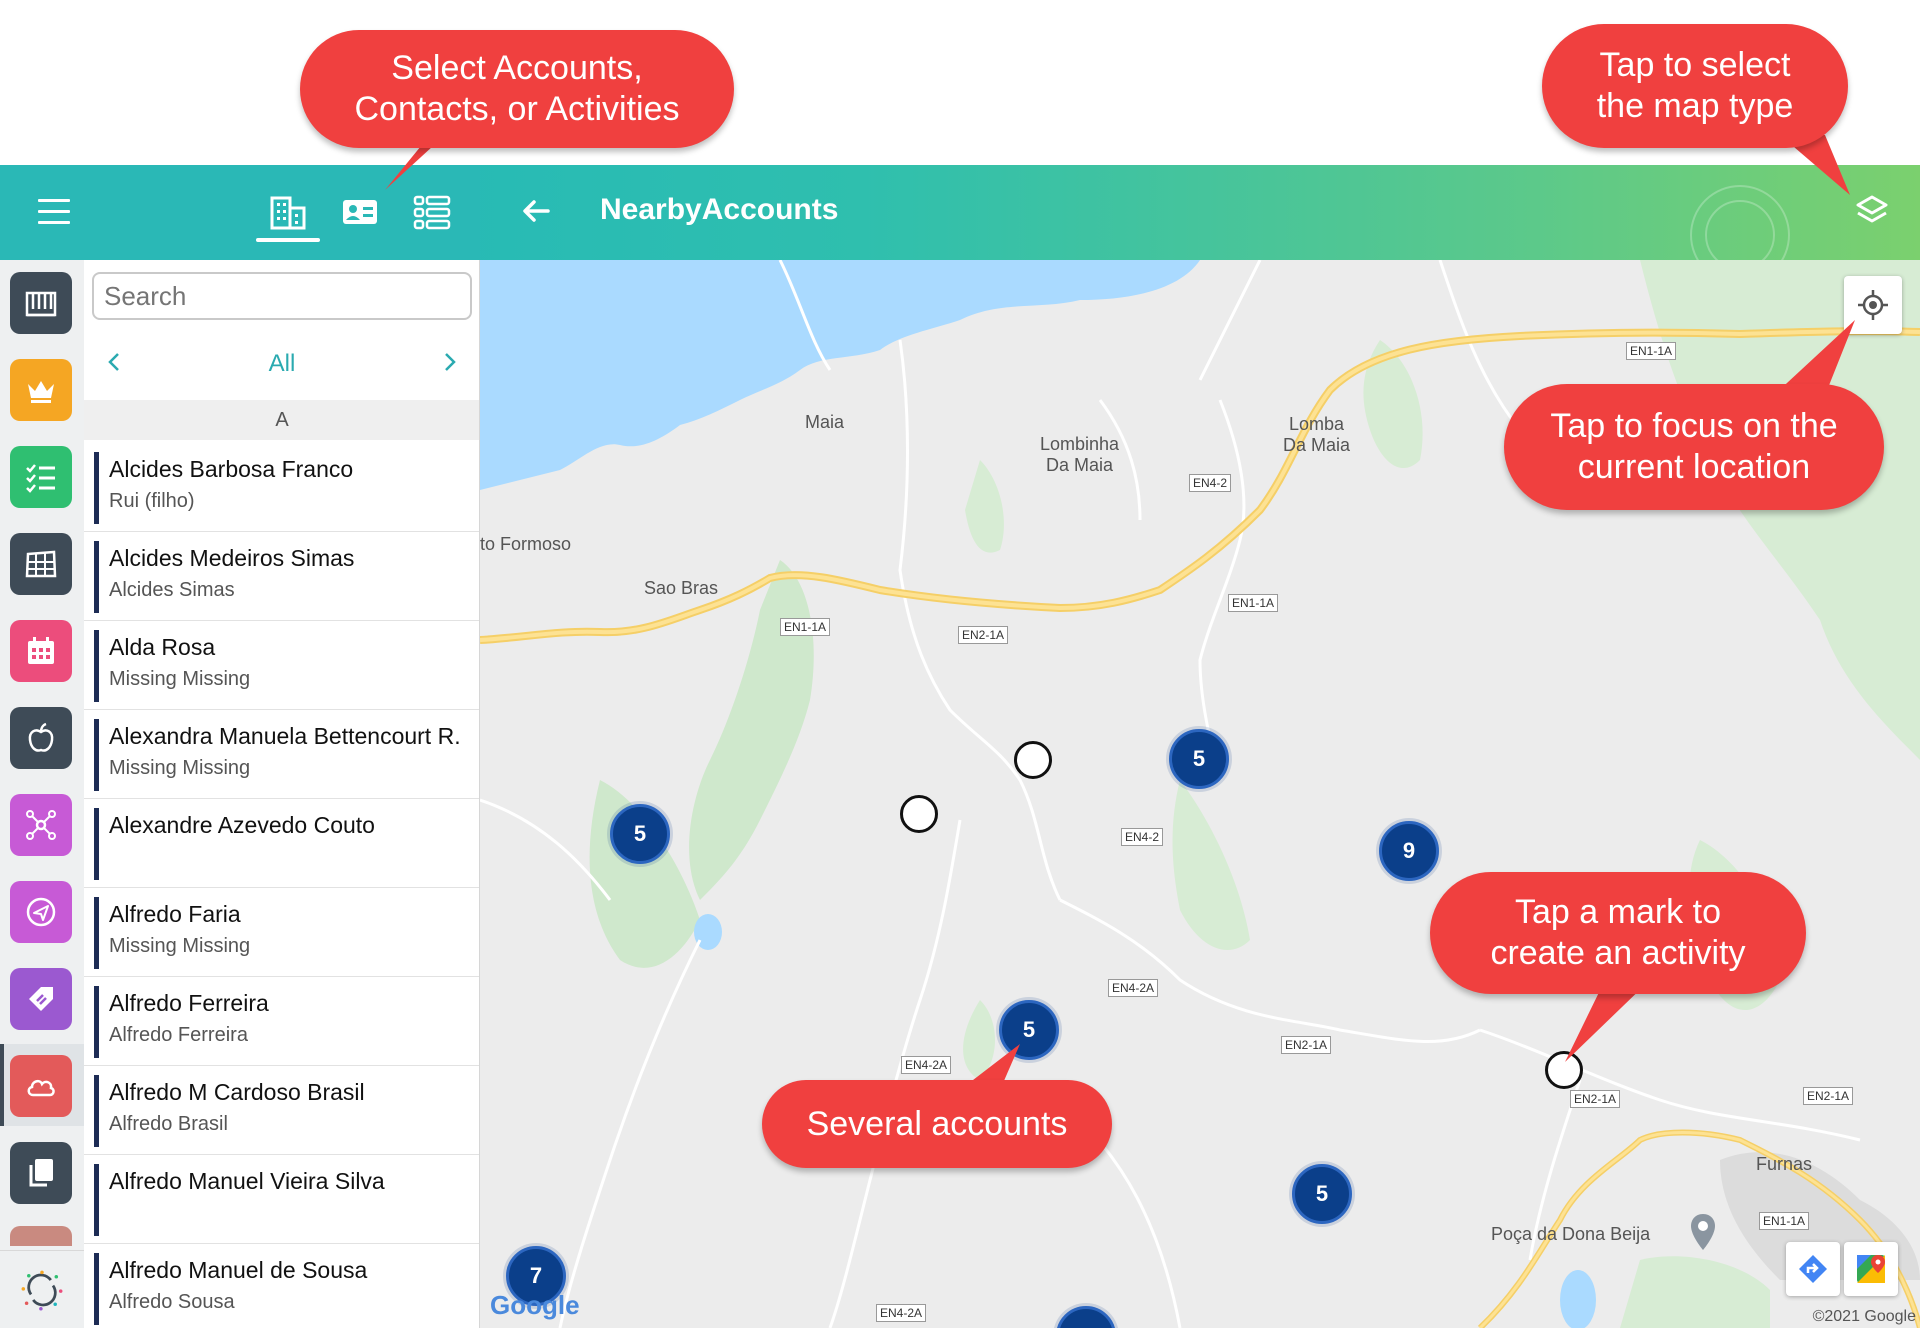 The width and height of the screenshot is (1920, 1328). What do you see at coordinates (517, 89) in the screenshot?
I see `callout-select-tabs: Select Accounts, Contacts, or Activities` at bounding box center [517, 89].